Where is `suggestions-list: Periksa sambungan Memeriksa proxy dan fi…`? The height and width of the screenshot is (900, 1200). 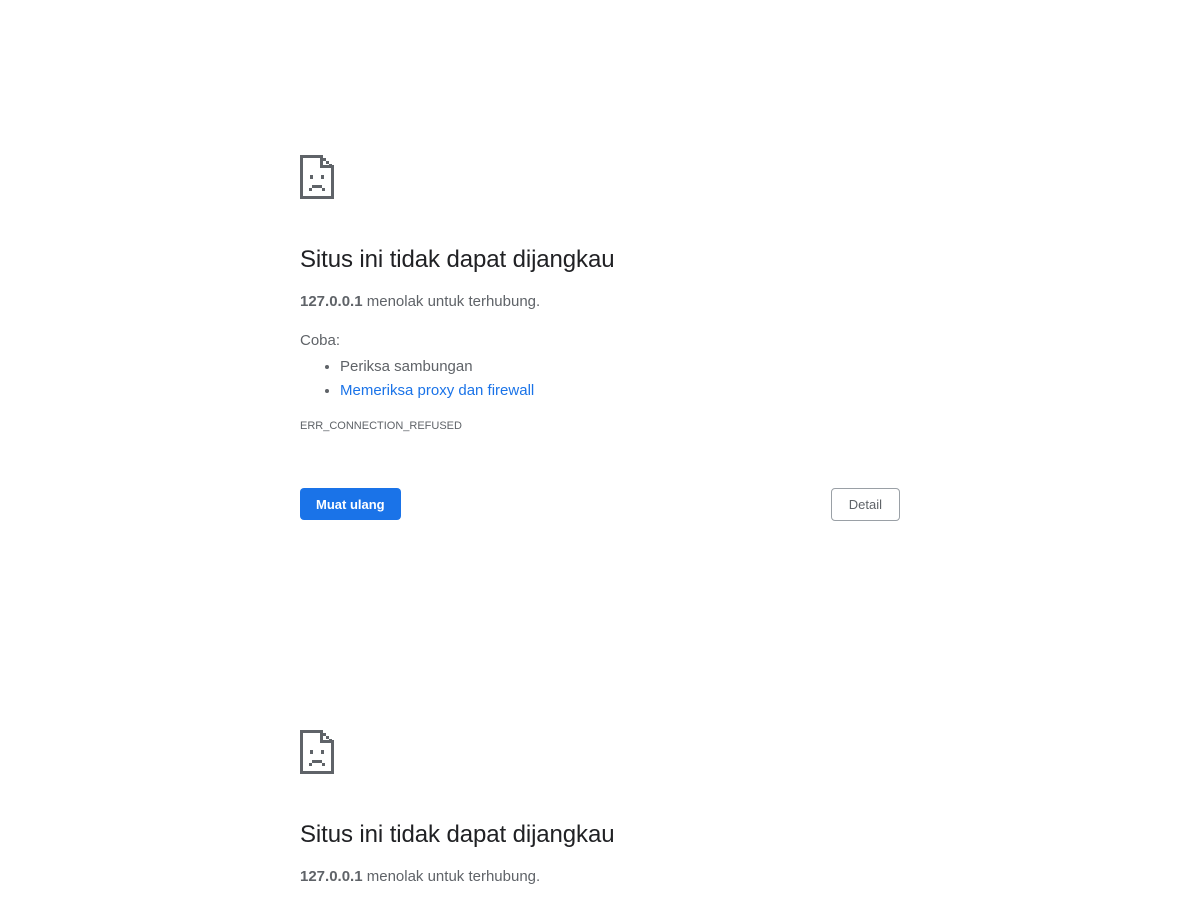
suggestions-list: Periksa sambungan Memeriksa proxy dan fi… is located at coordinates (600, 379).